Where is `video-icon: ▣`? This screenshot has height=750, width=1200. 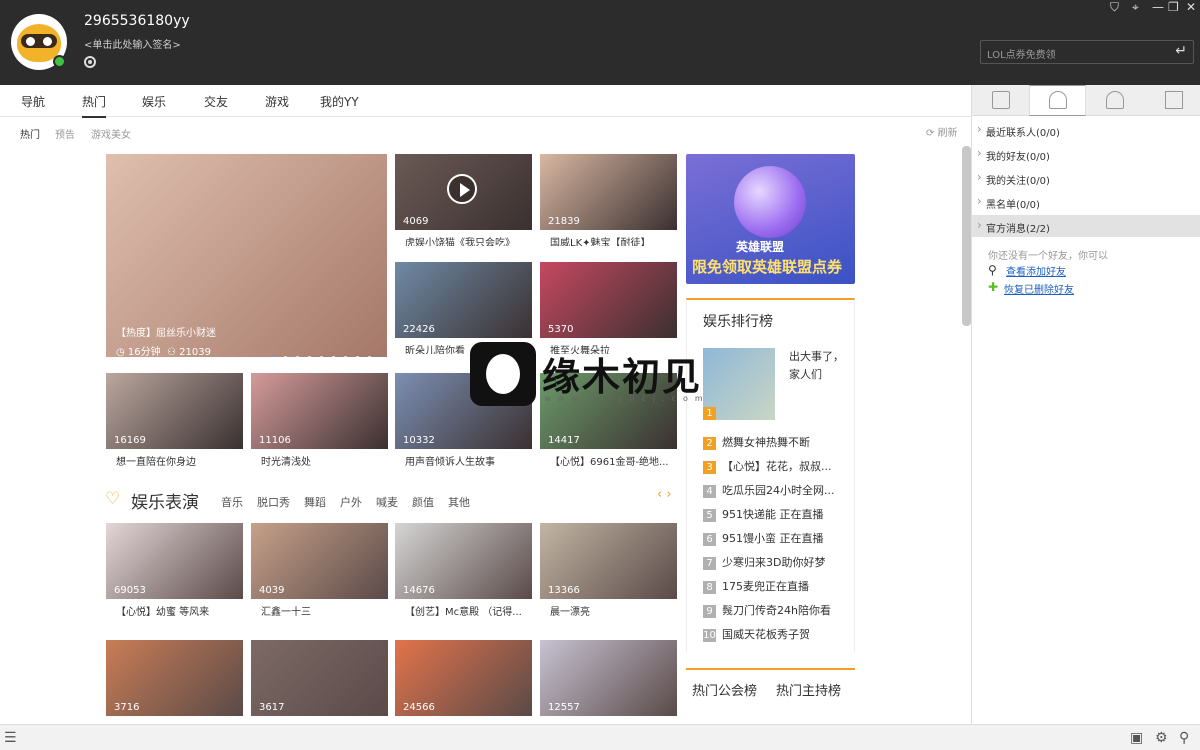 video-icon: ▣ is located at coordinates (1136, 738).